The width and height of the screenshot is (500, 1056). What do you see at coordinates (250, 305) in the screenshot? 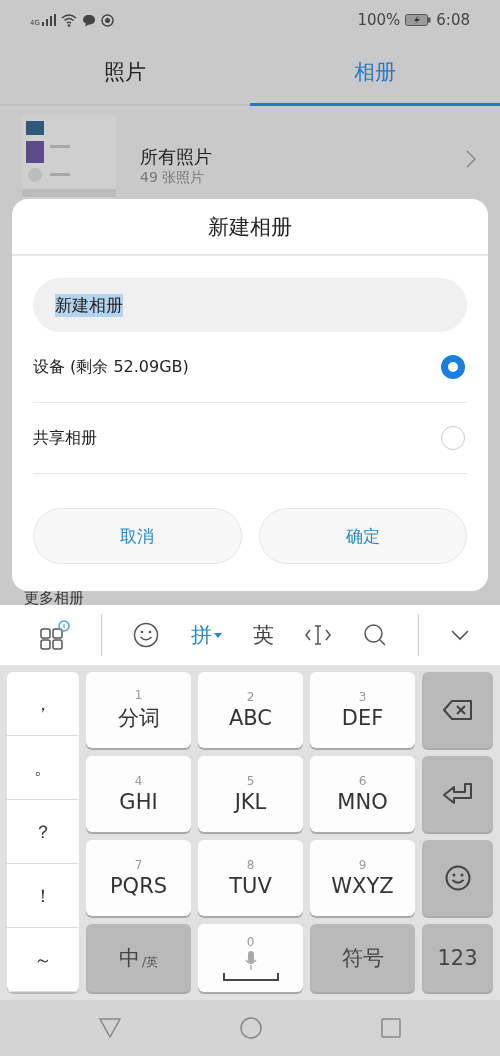
I see `input-field: 新建相册` at bounding box center [250, 305].